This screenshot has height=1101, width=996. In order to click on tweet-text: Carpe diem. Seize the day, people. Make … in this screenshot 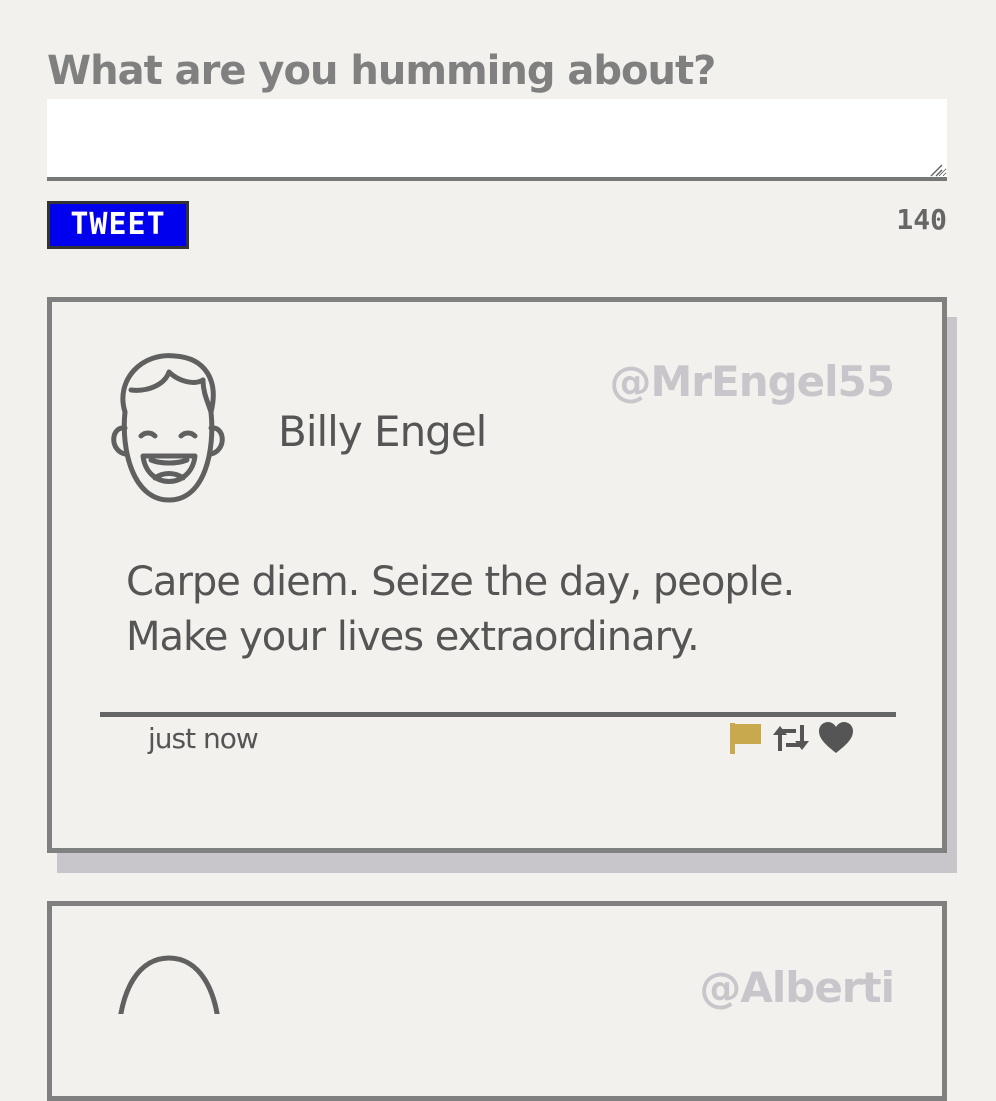, I will do `click(460, 609)`.